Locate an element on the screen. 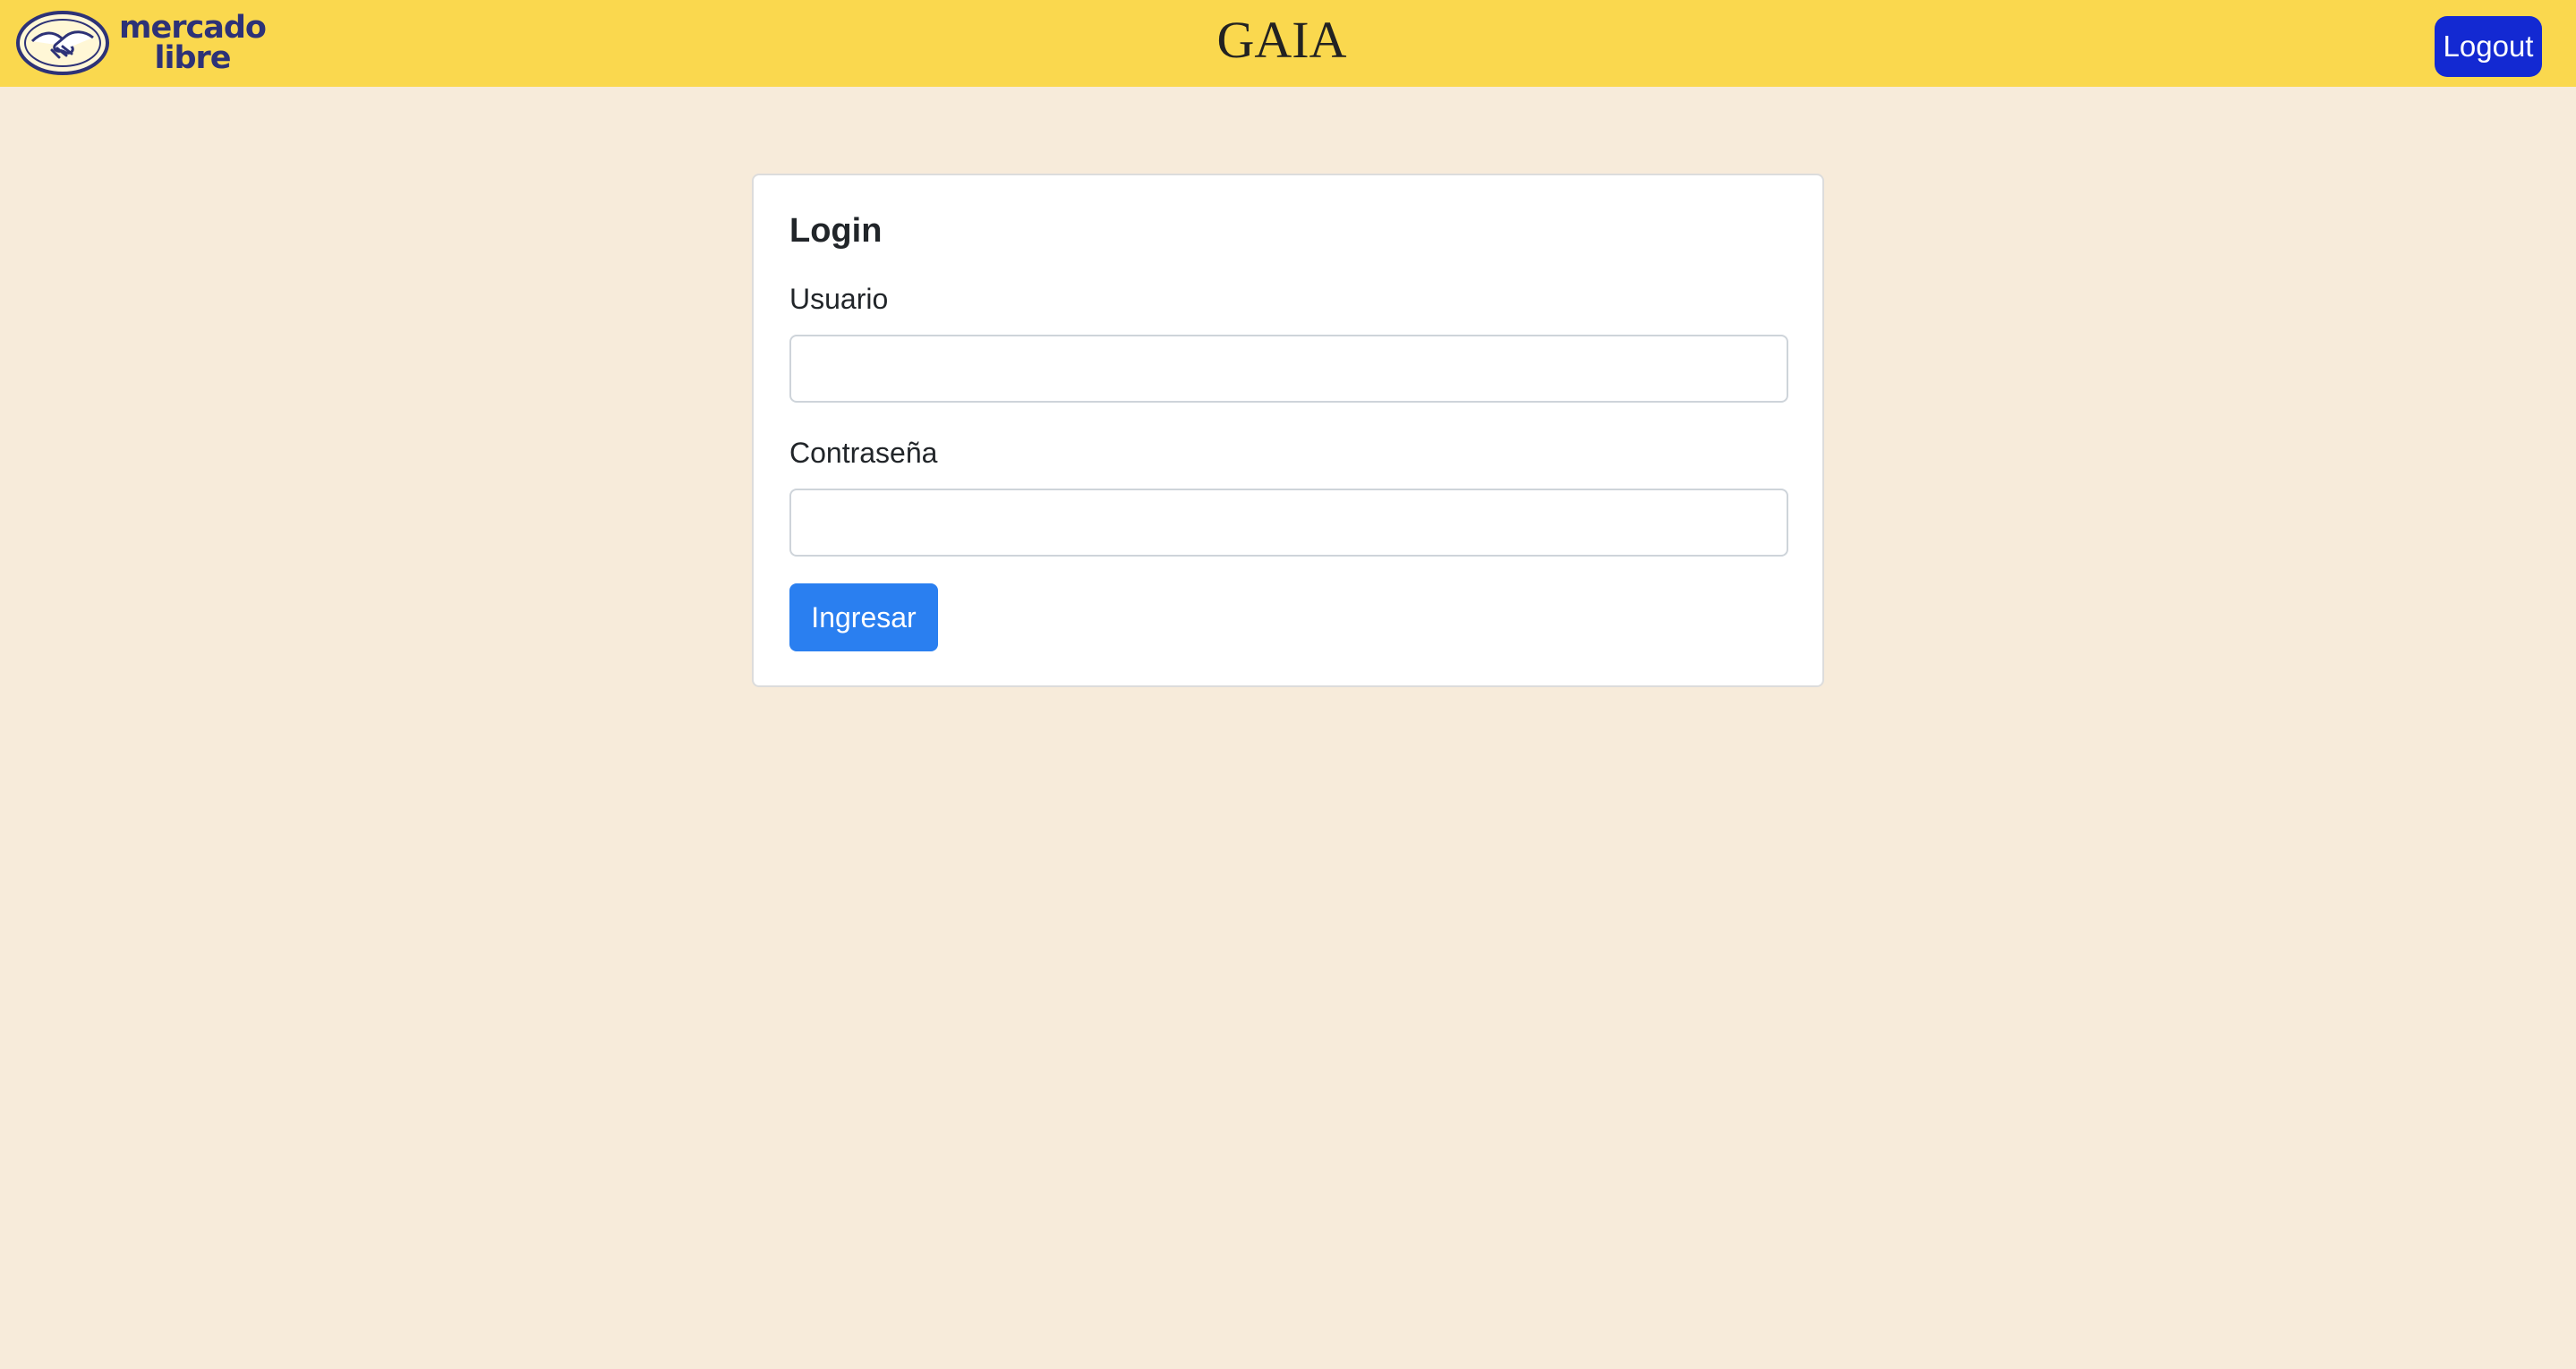  username-input is located at coordinates (1288, 369).